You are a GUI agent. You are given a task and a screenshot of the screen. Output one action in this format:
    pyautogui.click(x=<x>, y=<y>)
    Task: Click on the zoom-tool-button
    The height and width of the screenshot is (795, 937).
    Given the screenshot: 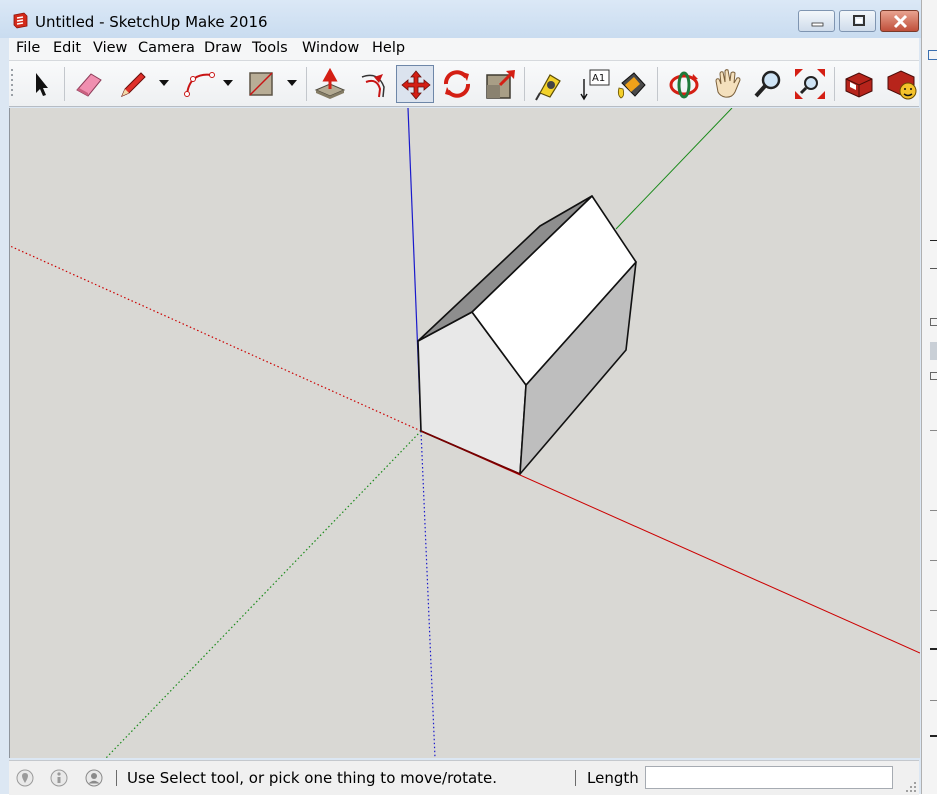 What is the action you would take?
    pyautogui.click(x=769, y=84)
    